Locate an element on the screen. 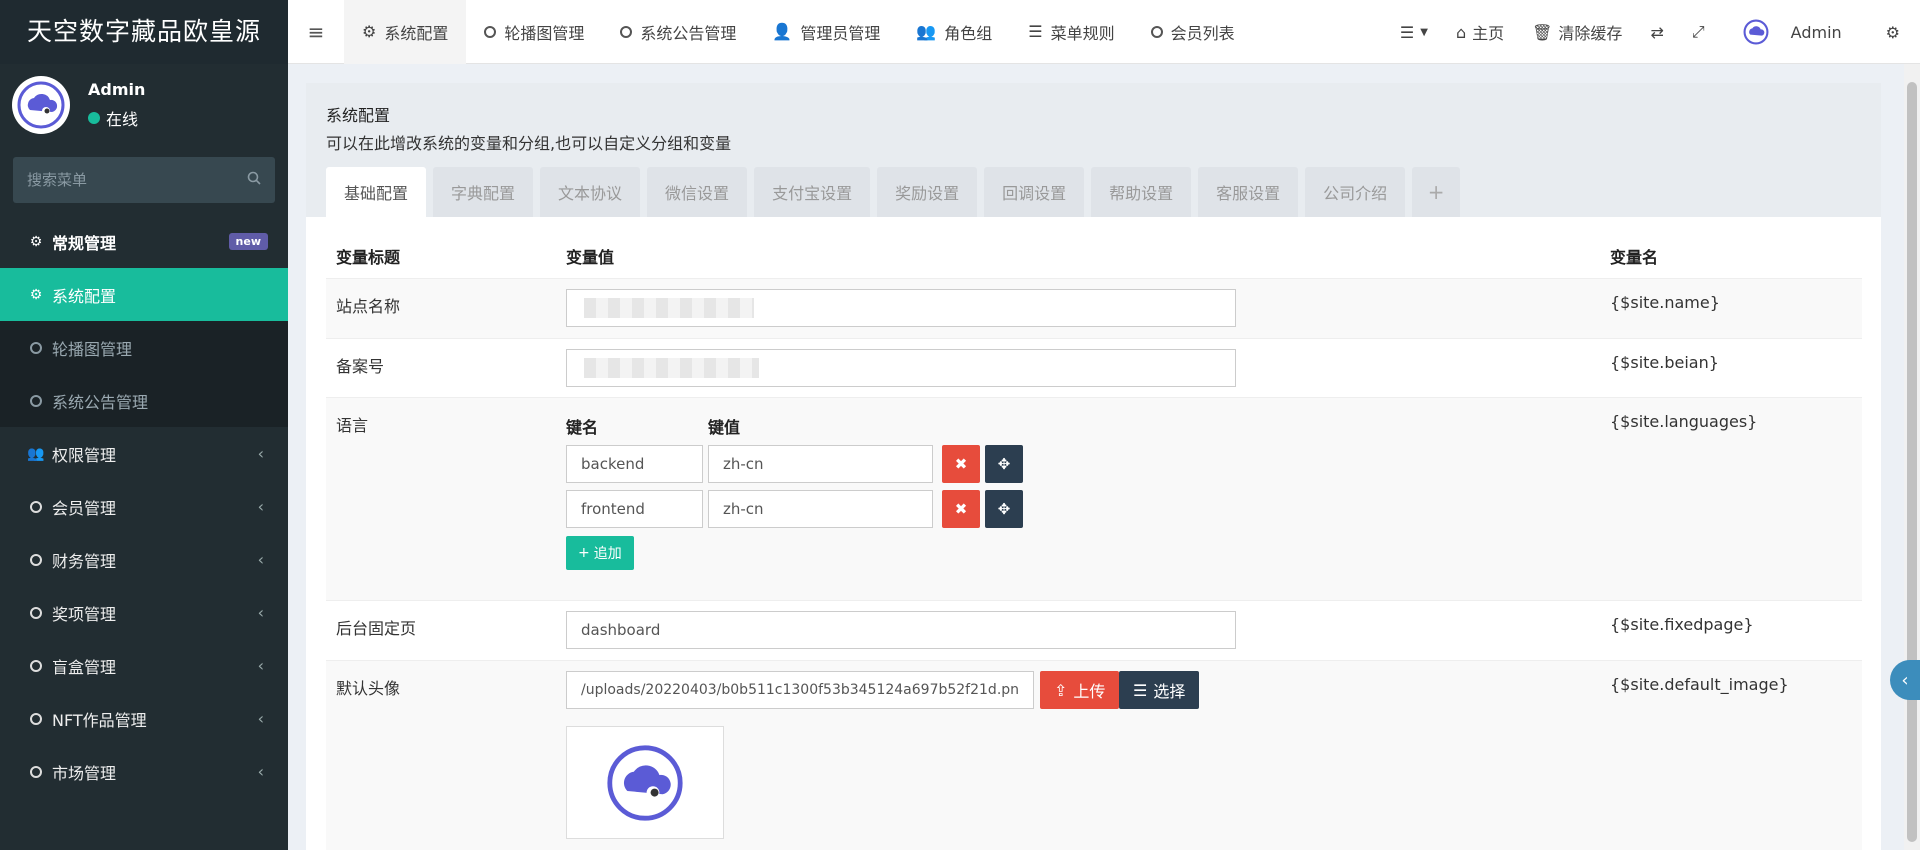 The image size is (1920, 850). home-icon: ⌂ is located at coordinates (1461, 32).